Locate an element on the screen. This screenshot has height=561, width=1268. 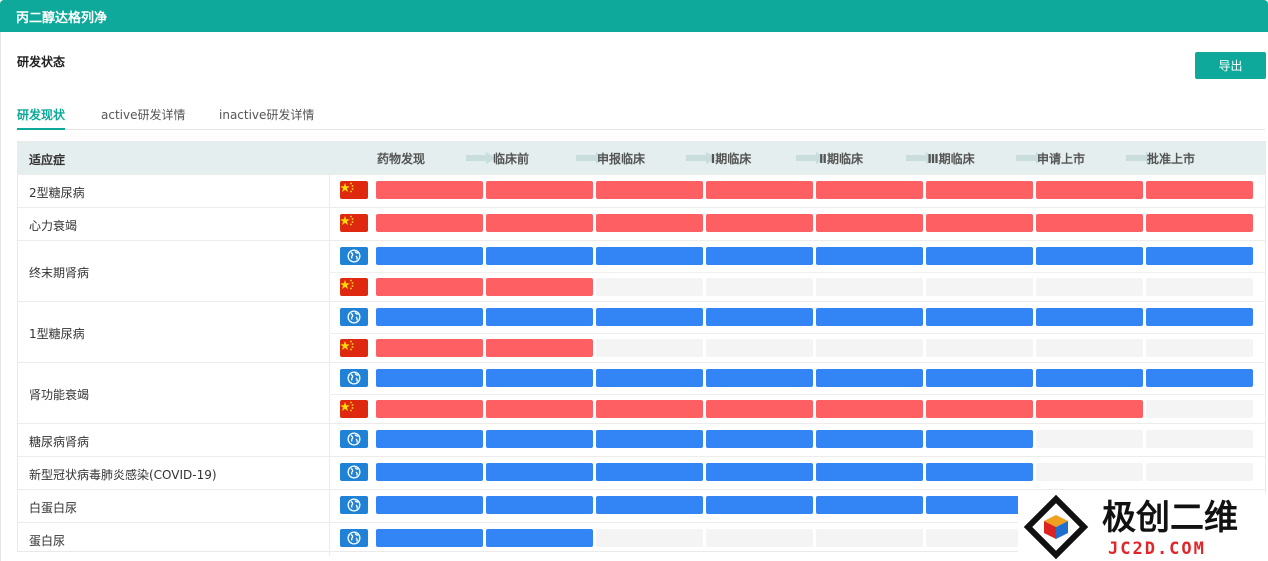
stage-header: 申请上市 is located at coordinates (1060, 159).